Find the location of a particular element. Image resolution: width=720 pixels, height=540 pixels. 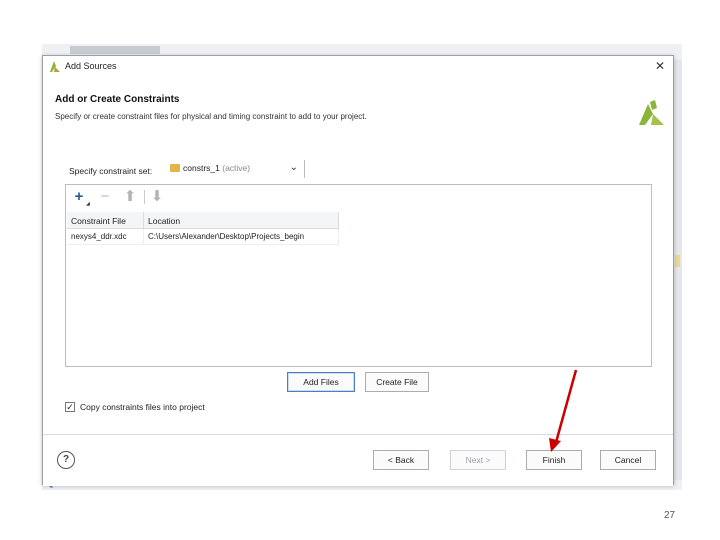

cell-constraint-file: nexys4_ddr.xdc is located at coordinates (105, 236).